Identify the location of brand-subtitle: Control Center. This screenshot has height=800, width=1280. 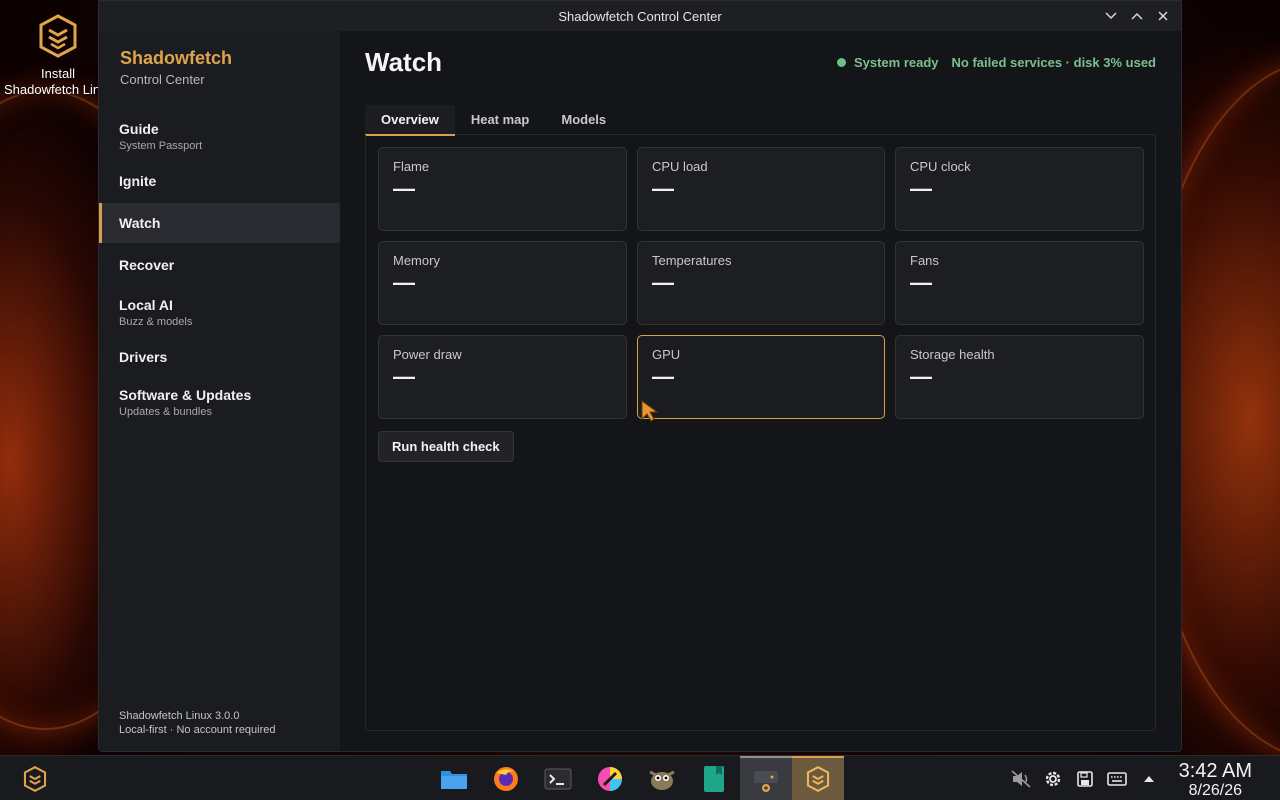
(162, 79).